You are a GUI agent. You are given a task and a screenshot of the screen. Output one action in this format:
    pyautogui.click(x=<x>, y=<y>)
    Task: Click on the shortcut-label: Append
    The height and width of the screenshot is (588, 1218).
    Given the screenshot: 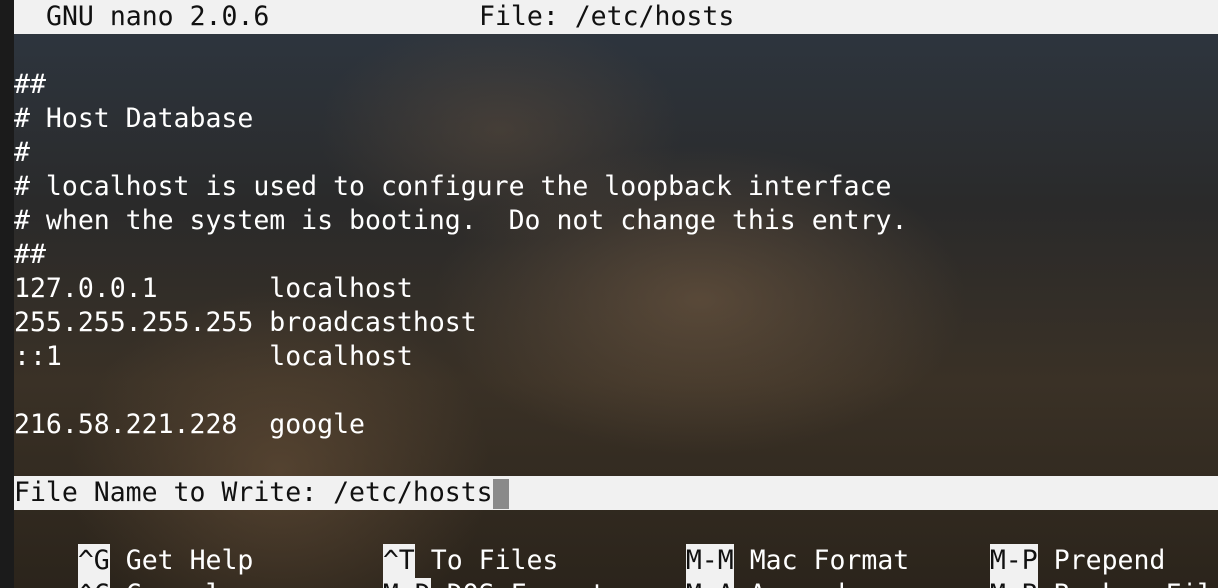 What is the action you would take?
    pyautogui.click(x=798, y=583)
    